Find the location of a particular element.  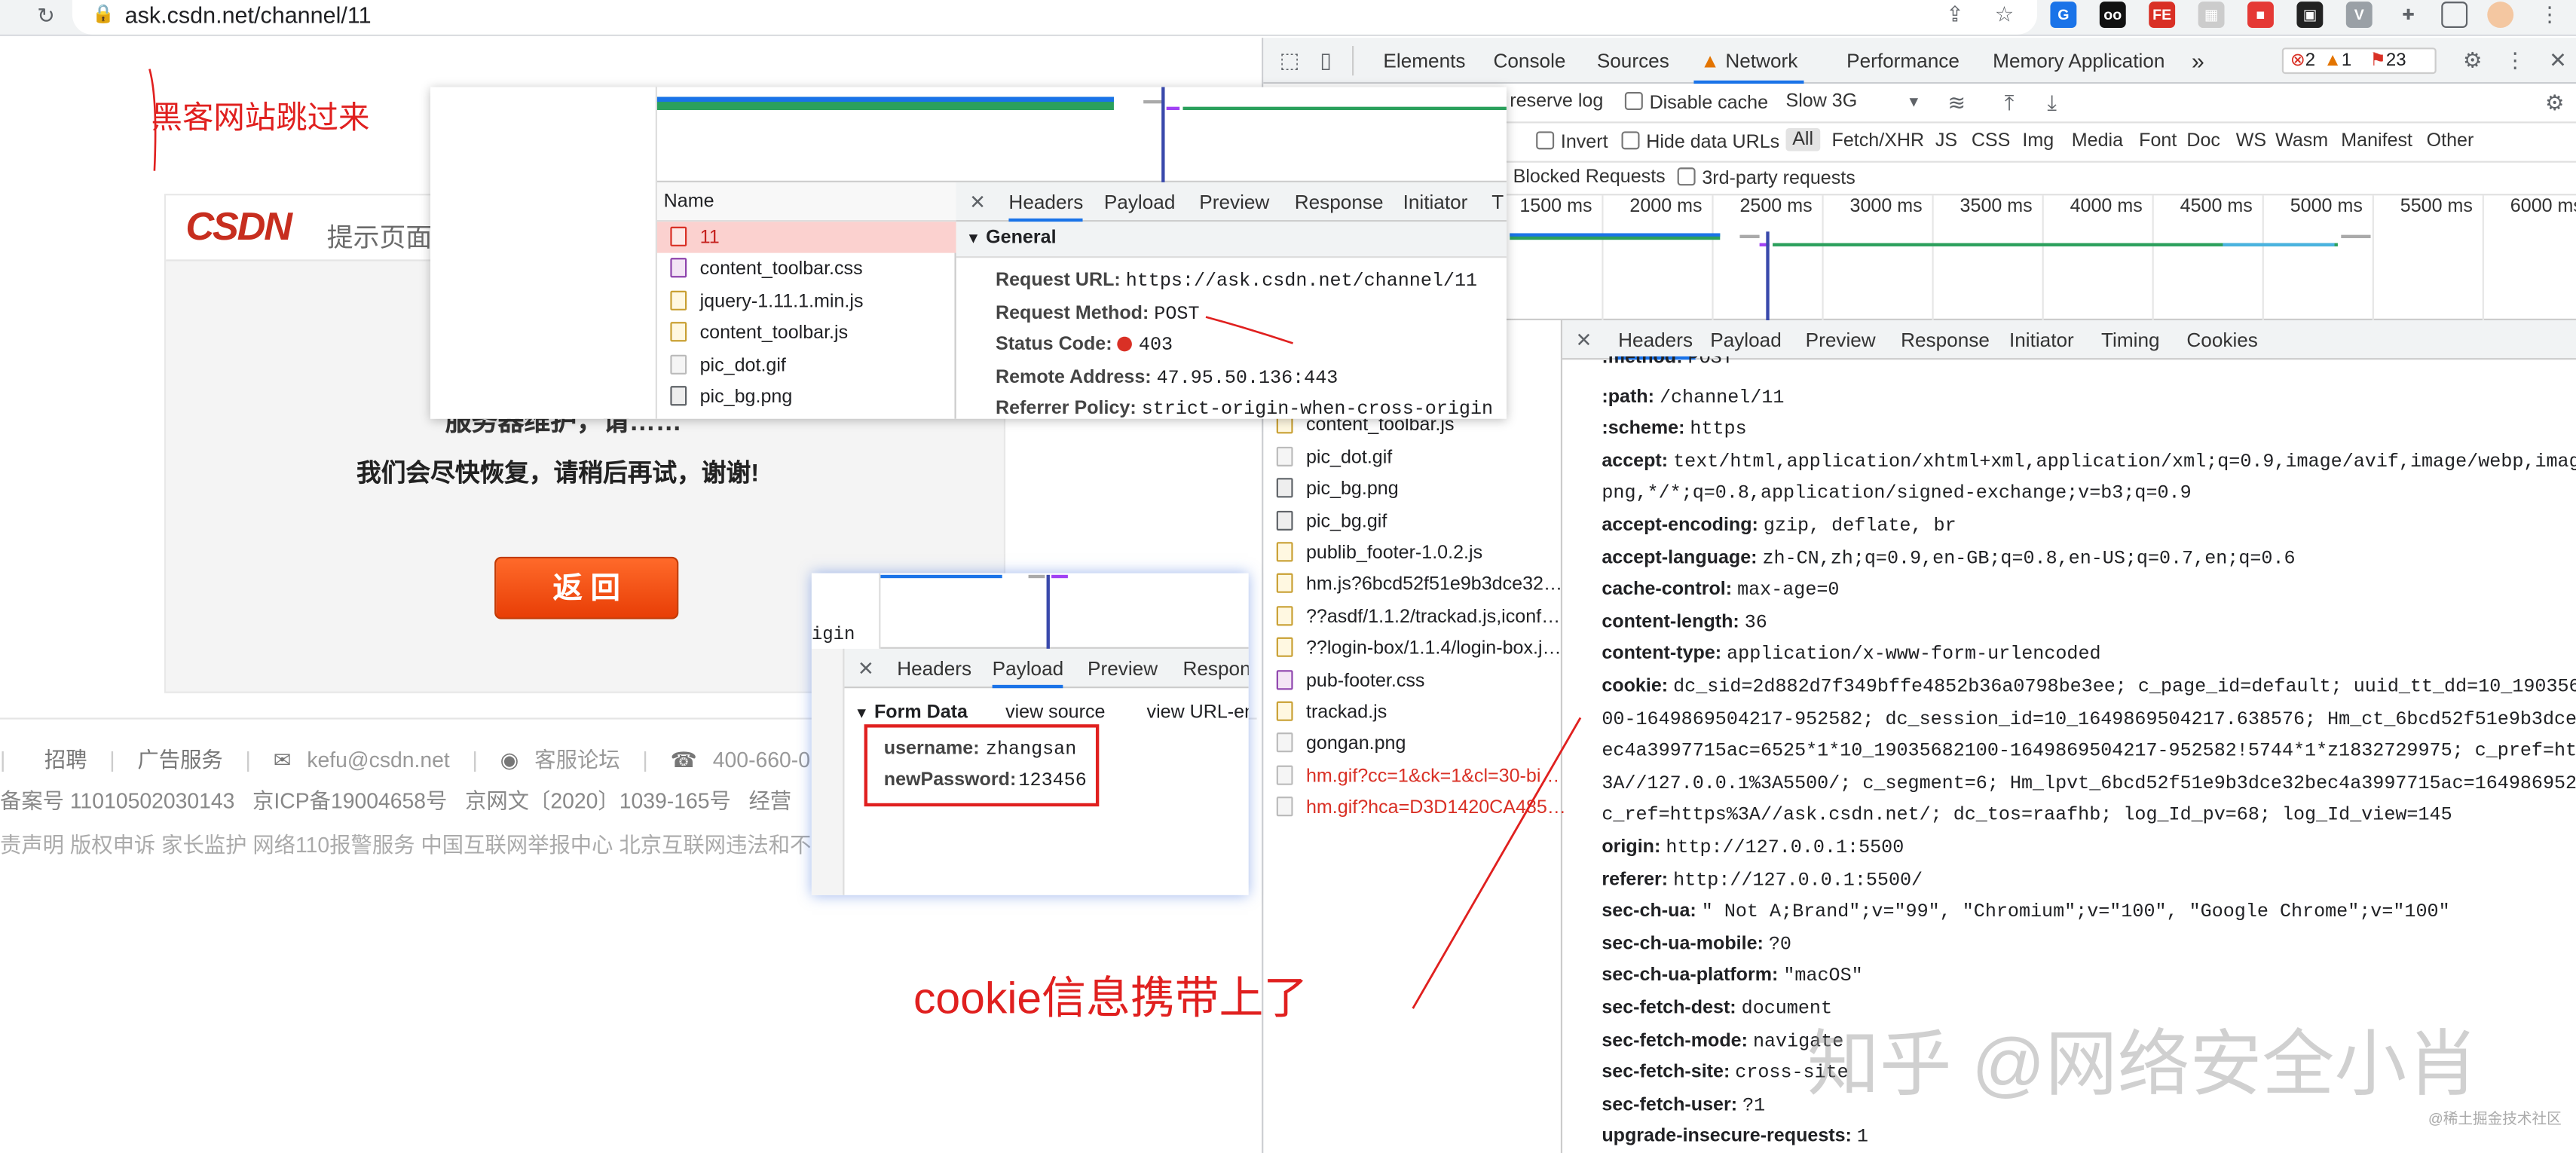

hacker-annotation: 黑客网站跳过来 is located at coordinates (260, 119).